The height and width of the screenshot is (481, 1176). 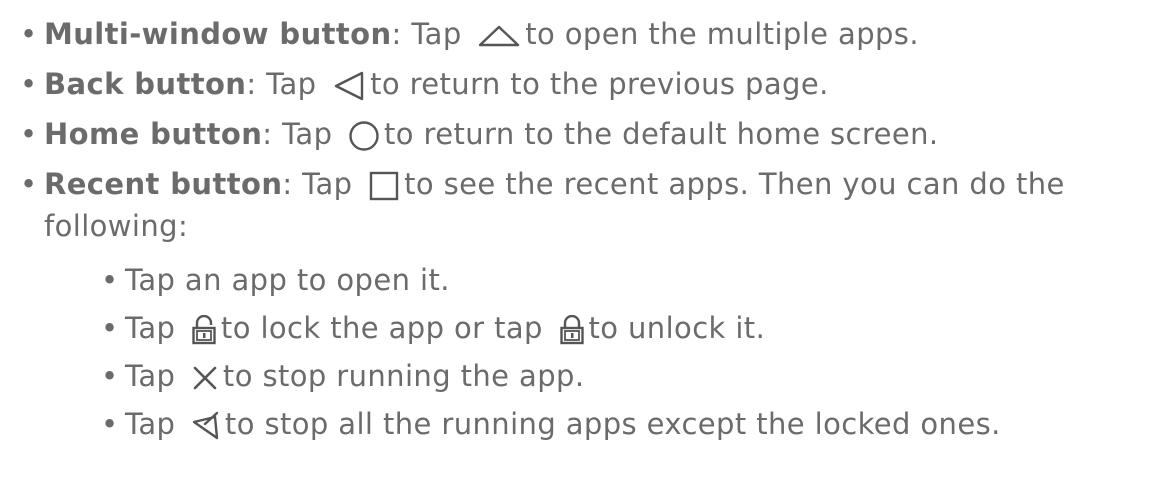 I want to click on sub-item-post-text: to stop running the app., so click(x=403, y=376).